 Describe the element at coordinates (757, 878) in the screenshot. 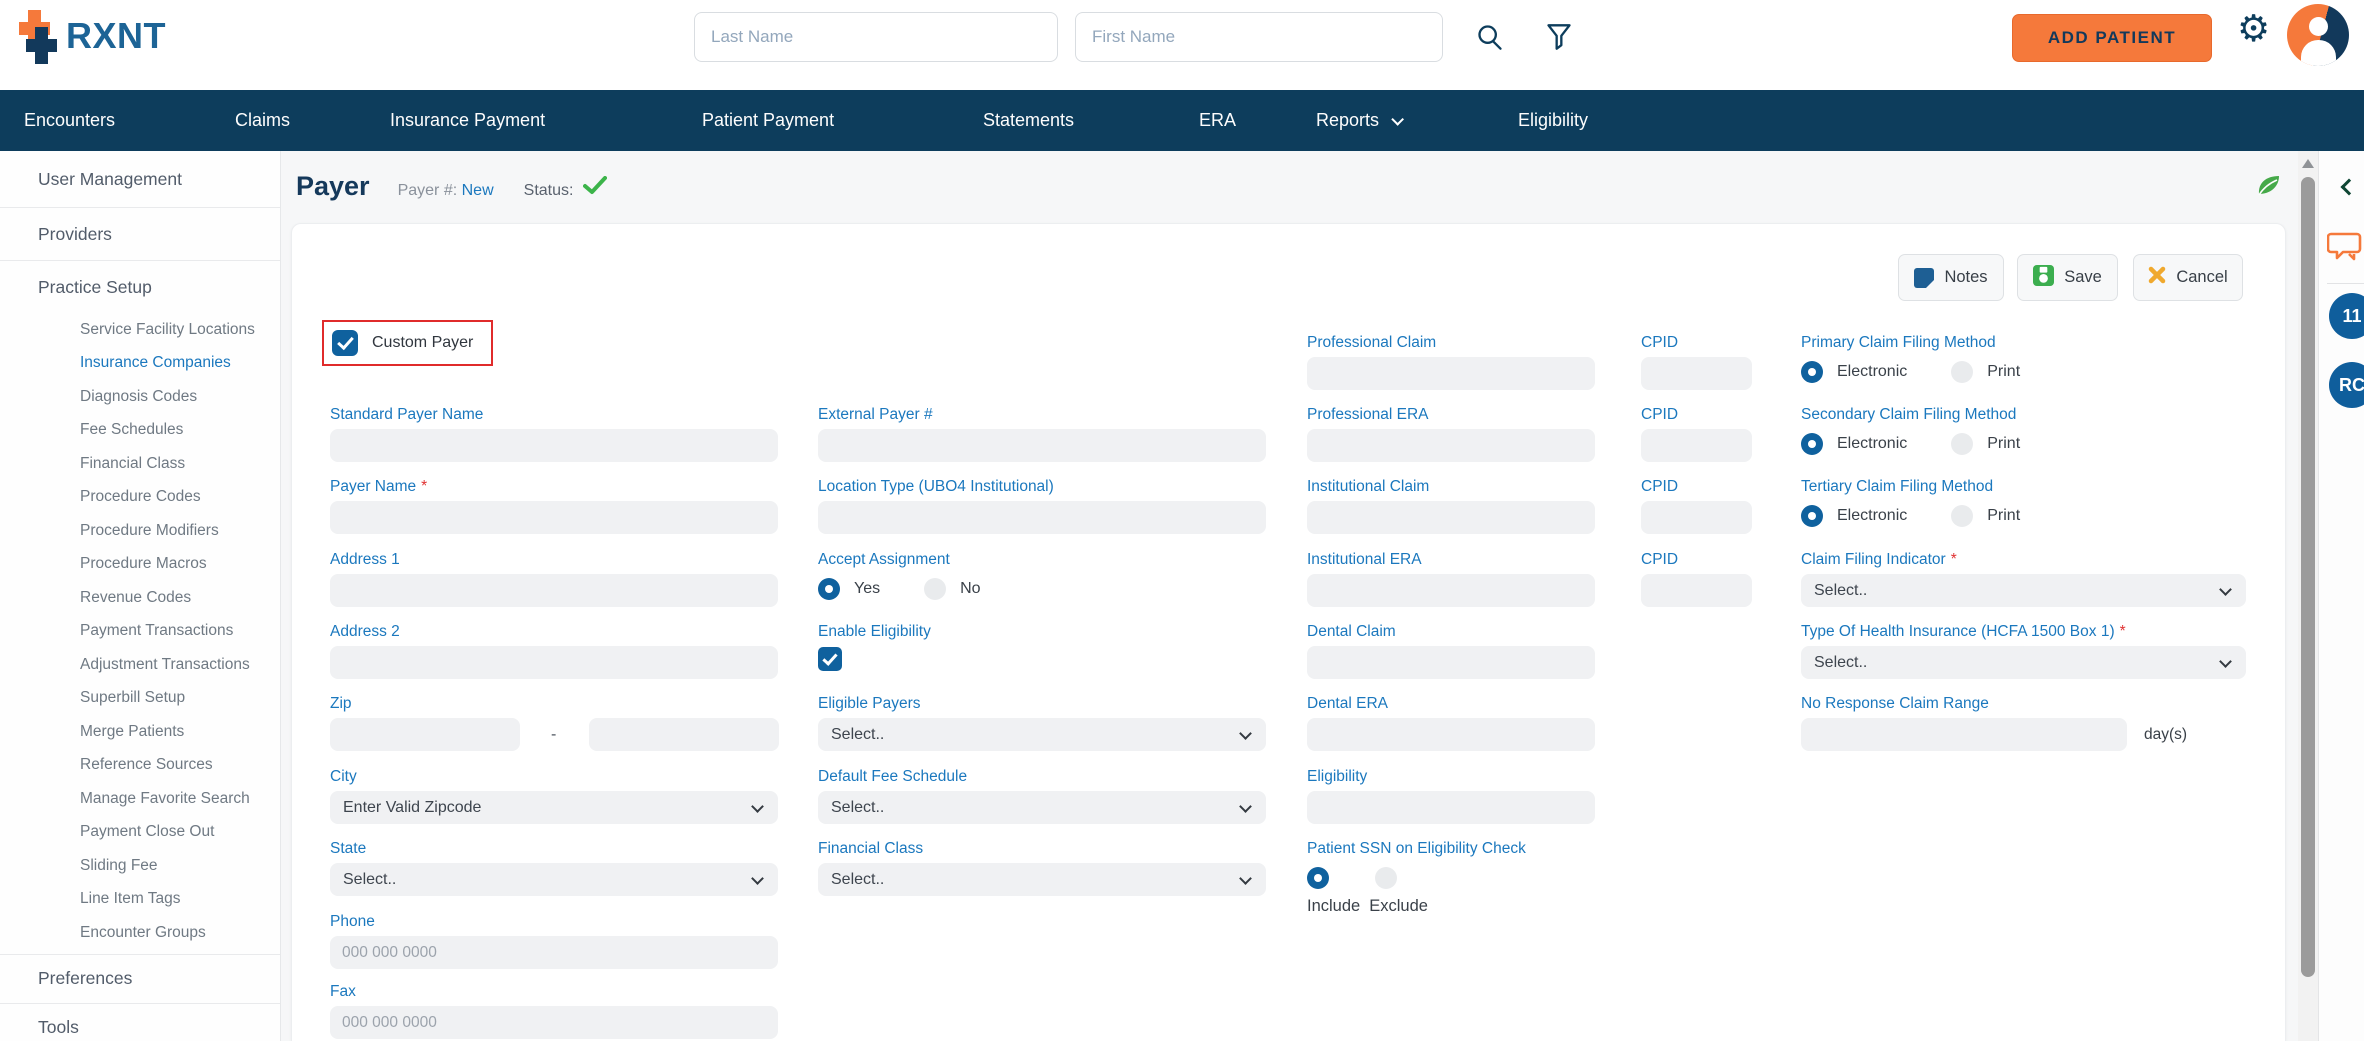

I see `chevron-down-icon` at that location.